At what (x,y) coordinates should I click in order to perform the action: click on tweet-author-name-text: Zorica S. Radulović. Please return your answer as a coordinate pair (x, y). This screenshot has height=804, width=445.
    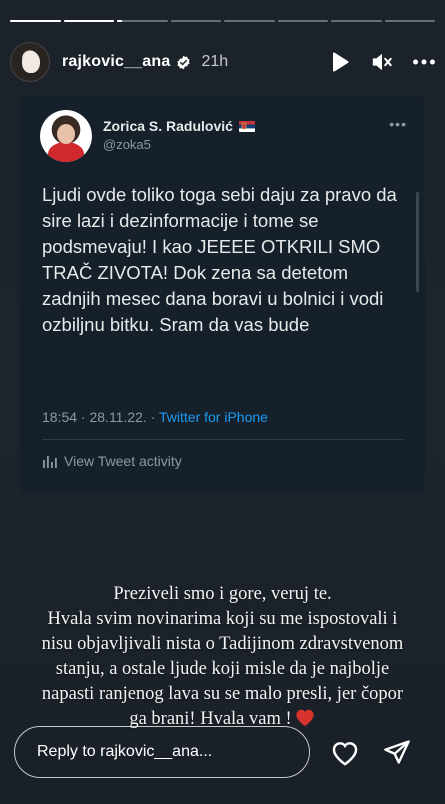
    Looking at the image, I should click on (168, 126).